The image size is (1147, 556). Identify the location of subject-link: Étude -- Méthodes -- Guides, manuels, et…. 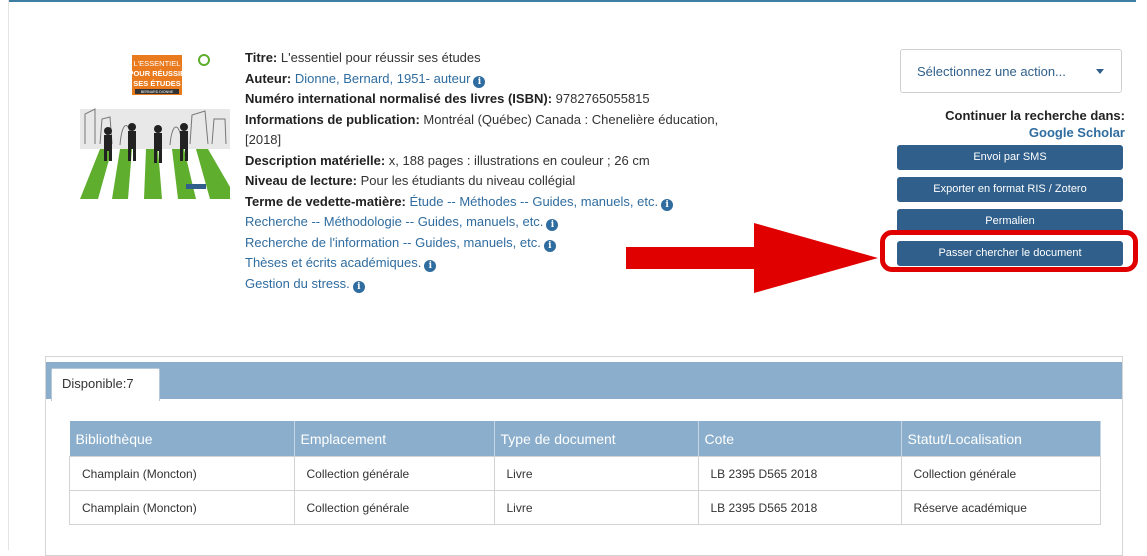
(534, 201).